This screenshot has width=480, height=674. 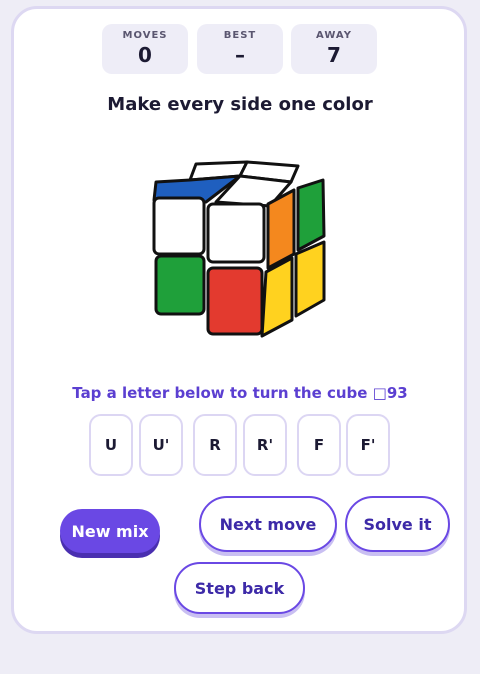 I want to click on rubiks-cube, so click(x=240, y=253).